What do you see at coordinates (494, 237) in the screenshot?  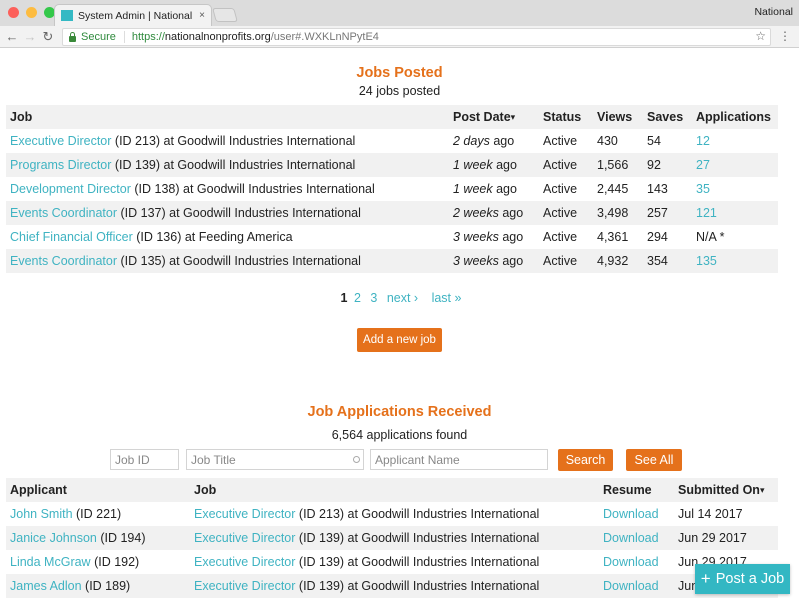 I see `post-date-cell: 3 weeks ago` at bounding box center [494, 237].